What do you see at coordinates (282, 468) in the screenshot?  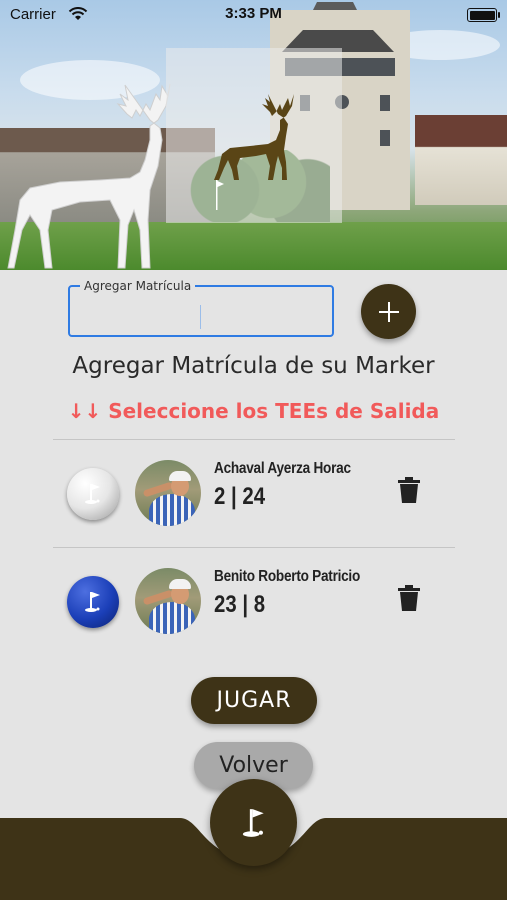 I see `player-name: Achaval Ayerza Horac` at bounding box center [282, 468].